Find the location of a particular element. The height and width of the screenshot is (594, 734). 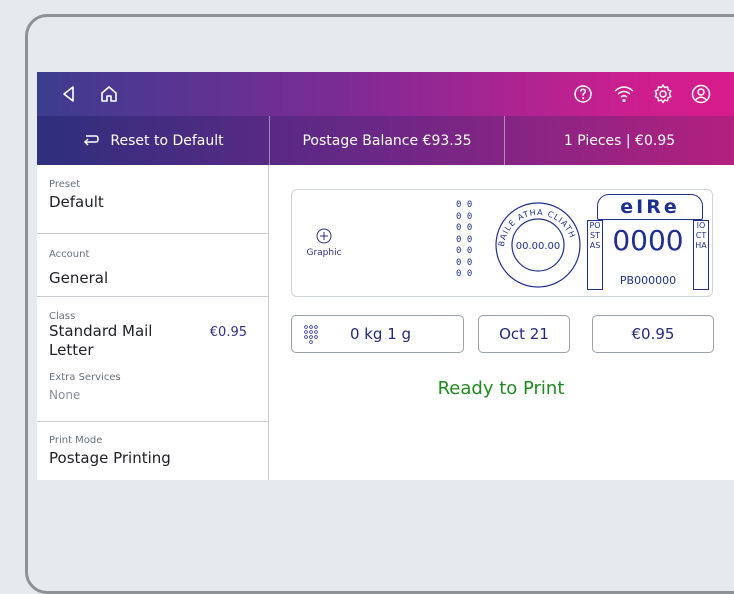

pieces-label: 1 Pieces | €0.95 is located at coordinates (619, 140).